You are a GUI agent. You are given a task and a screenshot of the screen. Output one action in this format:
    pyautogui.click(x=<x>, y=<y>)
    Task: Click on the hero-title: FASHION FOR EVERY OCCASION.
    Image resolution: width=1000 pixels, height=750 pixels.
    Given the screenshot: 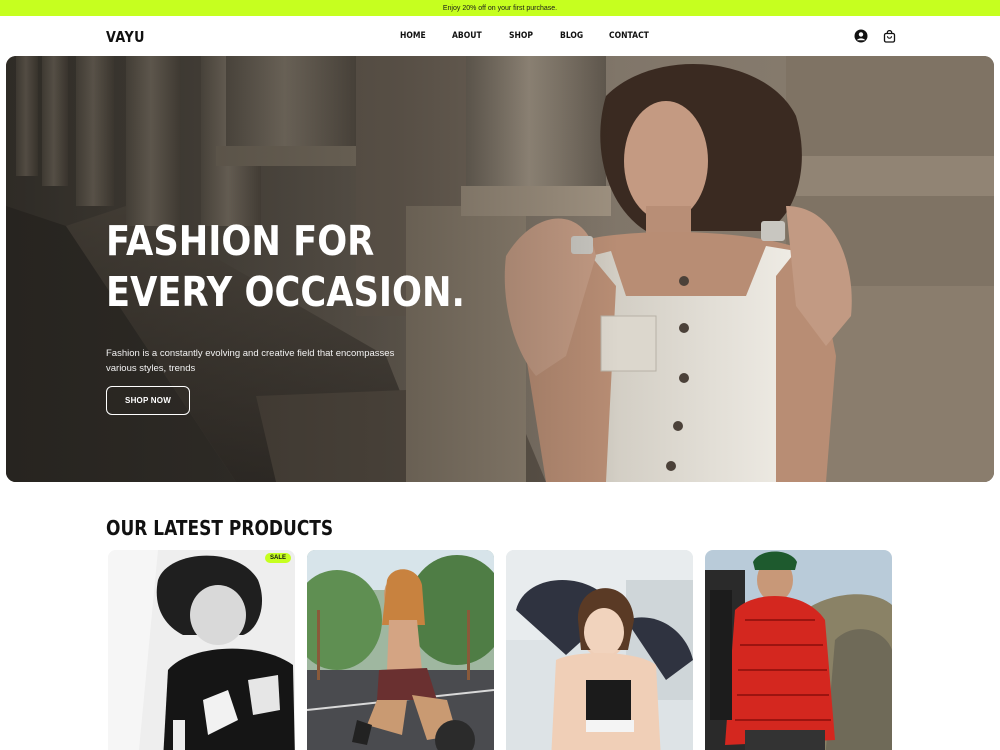 What is the action you would take?
    pyautogui.click(x=285, y=267)
    